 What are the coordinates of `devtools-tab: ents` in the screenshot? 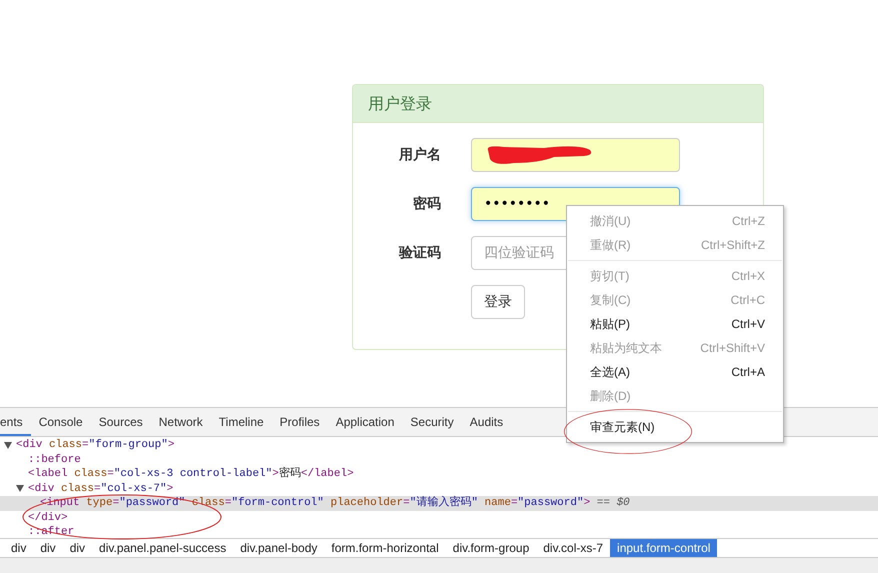 It's located at (15, 422).